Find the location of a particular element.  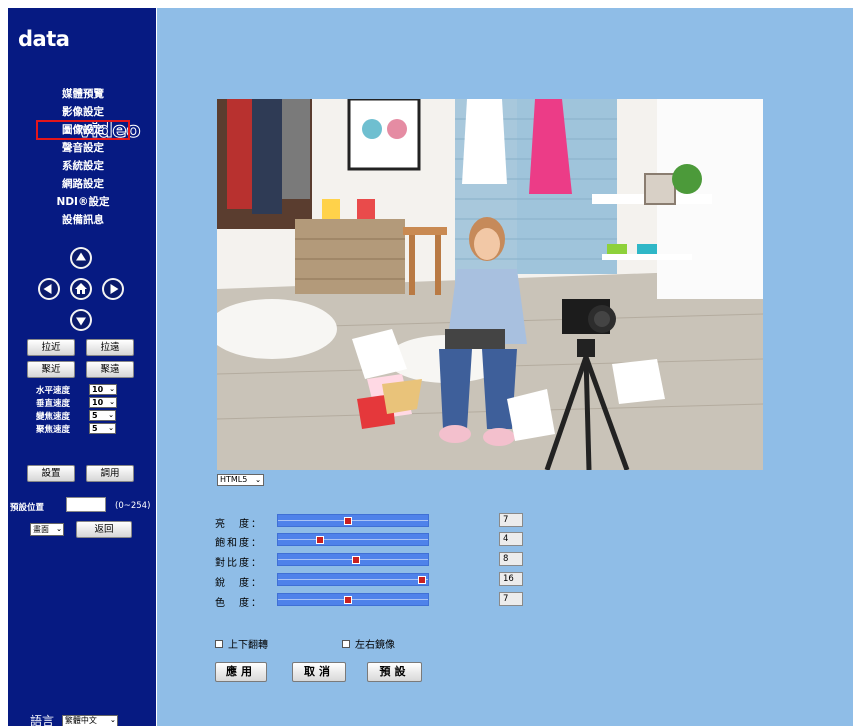

pan-right-button is located at coordinates (113, 289).